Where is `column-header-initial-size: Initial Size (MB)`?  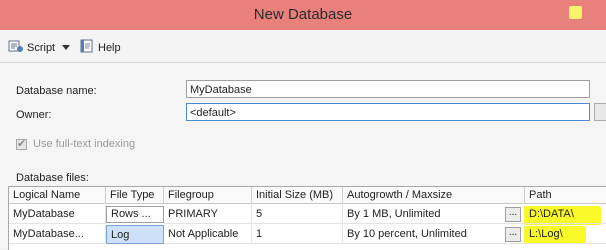
column-header-initial-size: Initial Size (MB) is located at coordinates (297, 195).